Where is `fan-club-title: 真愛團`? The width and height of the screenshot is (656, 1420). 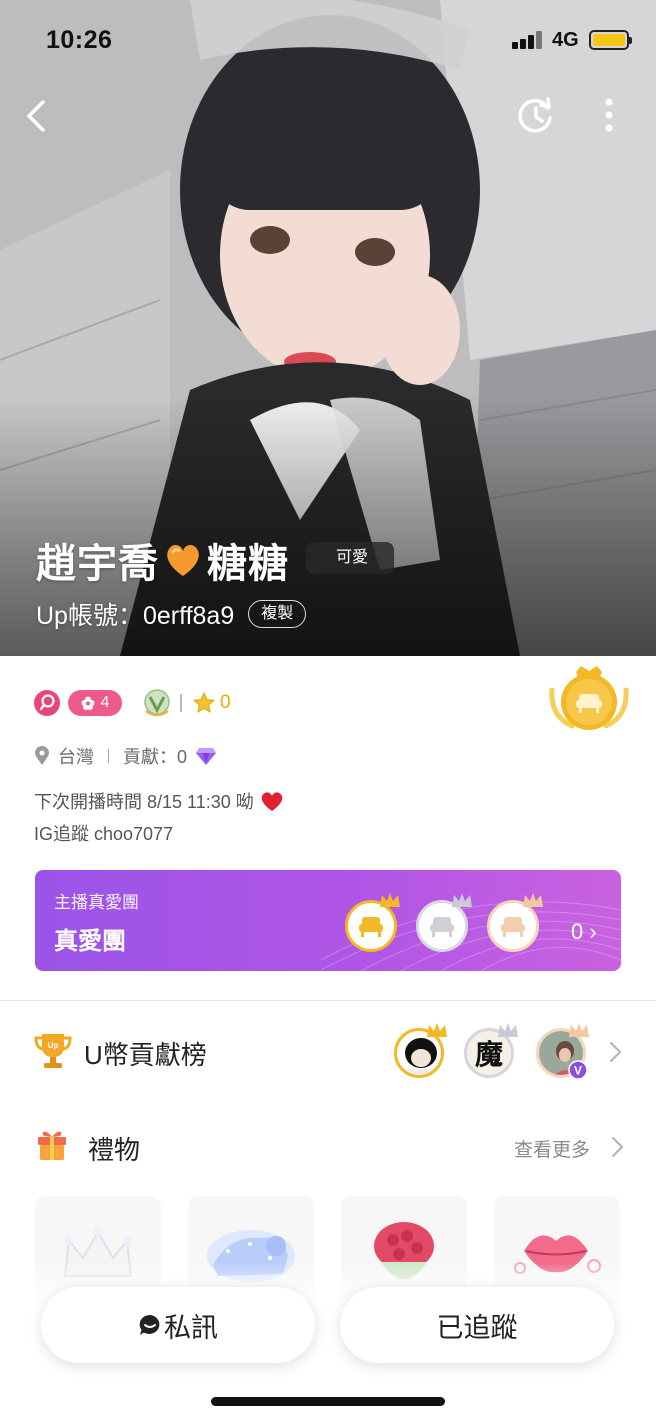
fan-club-title: 真愛團 is located at coordinates (90, 941).